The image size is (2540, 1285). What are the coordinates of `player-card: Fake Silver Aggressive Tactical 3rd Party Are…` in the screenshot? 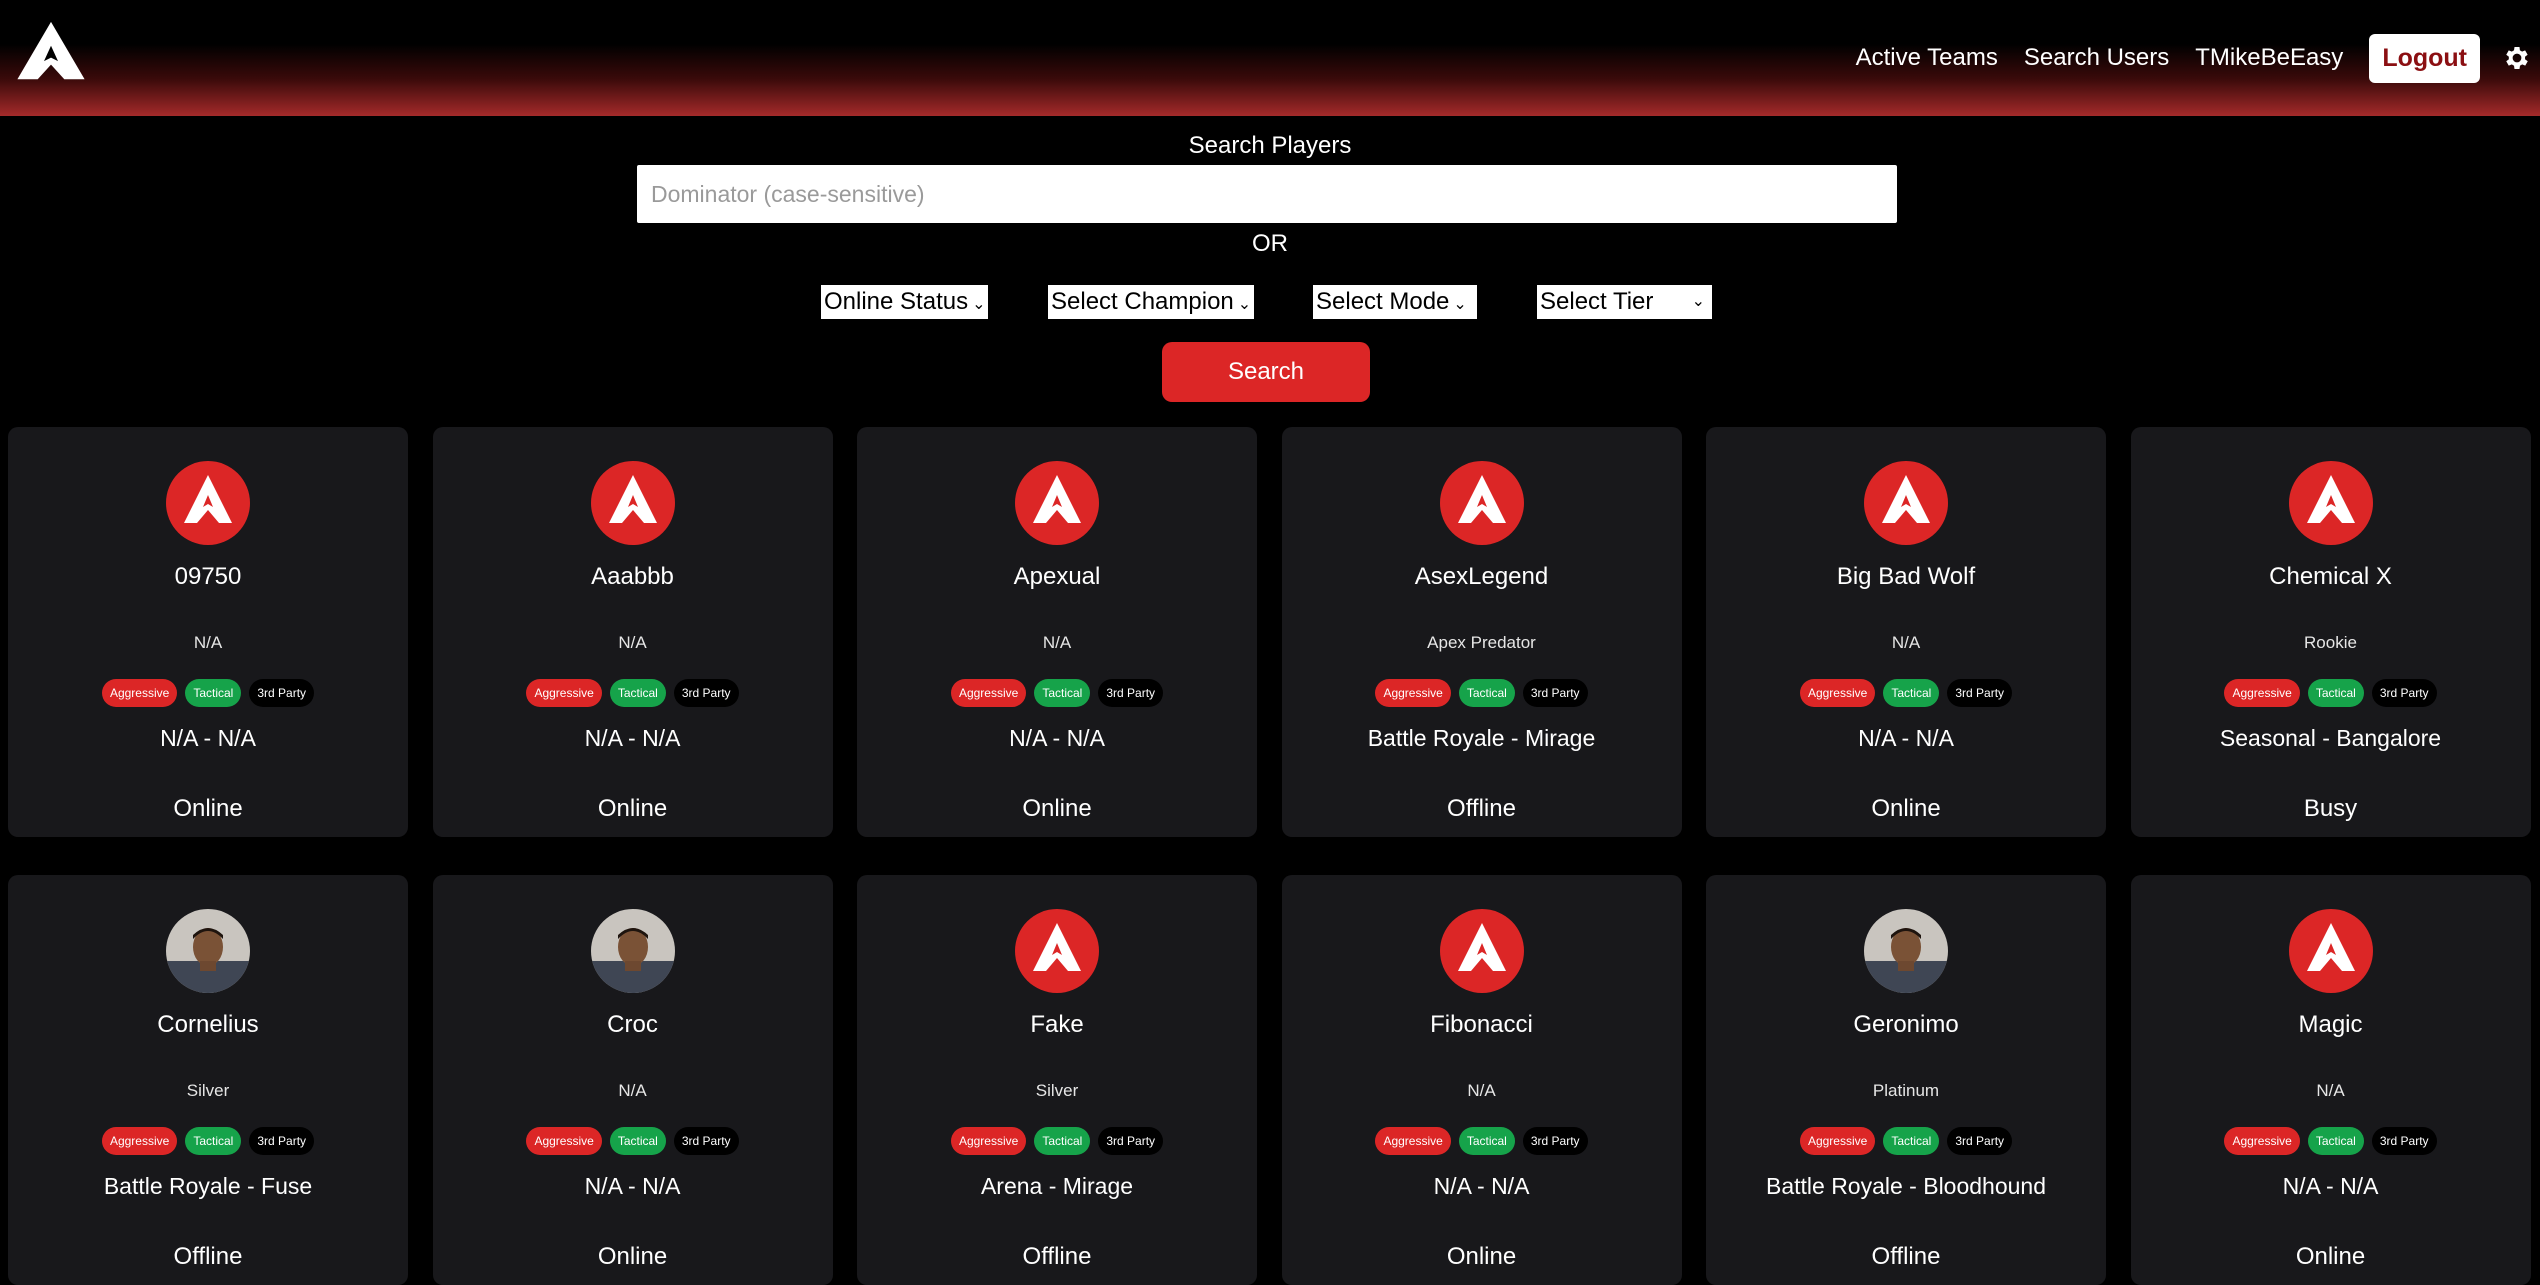 It's located at (1057, 1080).